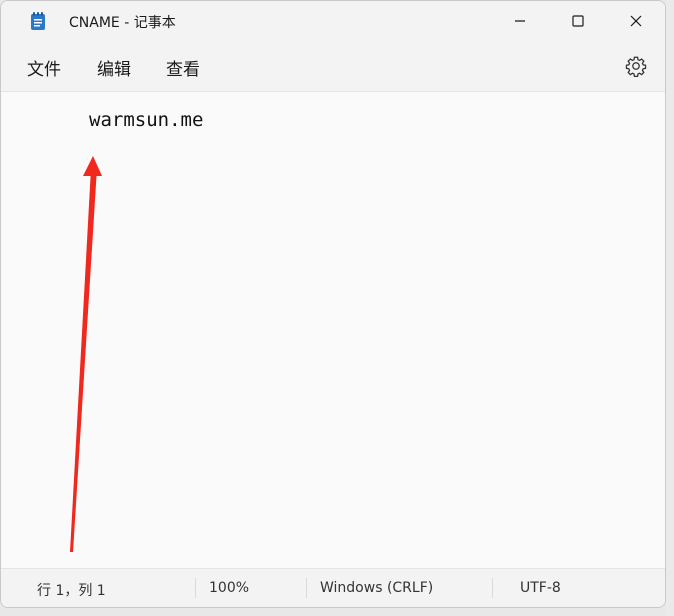 Image resolution: width=674 pixels, height=616 pixels. I want to click on minimize-icon, so click(520, 21).